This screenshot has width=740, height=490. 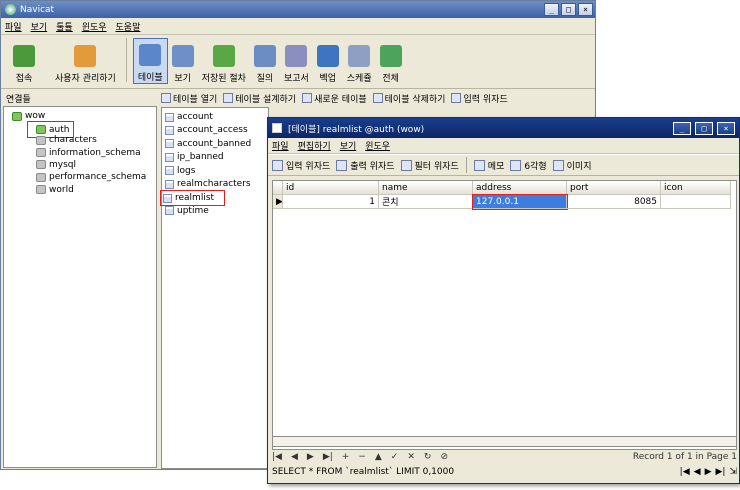 I want to click on tw-menu-file: 파일, so click(x=280, y=145).